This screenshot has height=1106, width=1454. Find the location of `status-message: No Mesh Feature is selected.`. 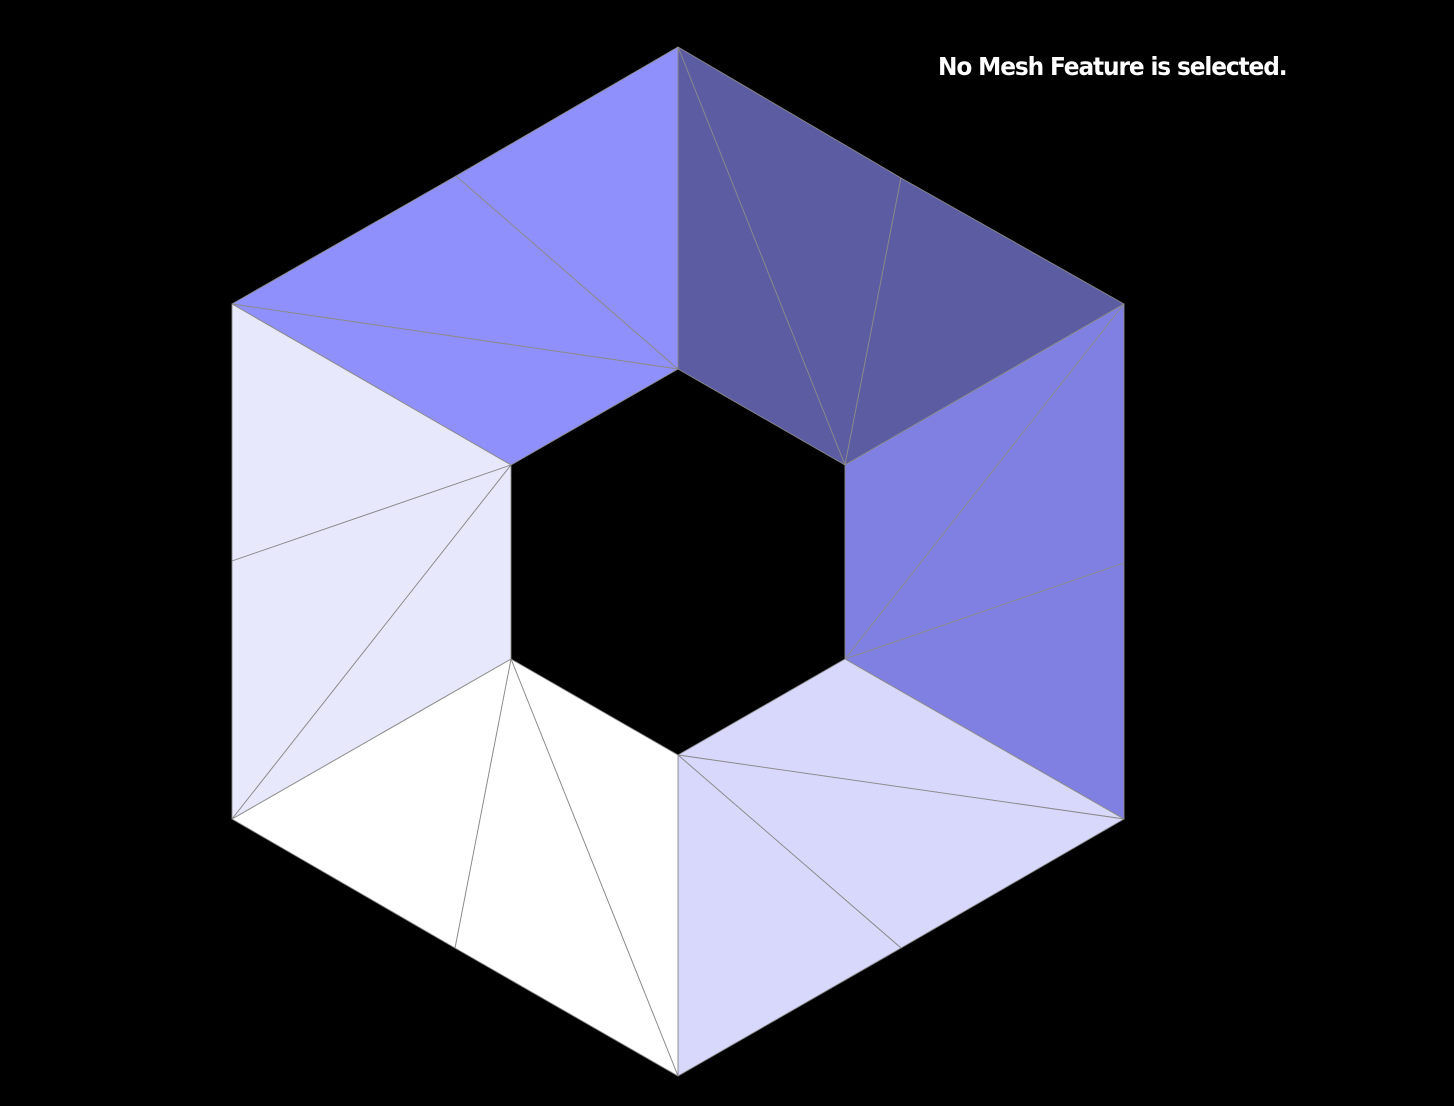

status-message: No Mesh Feature is selected. is located at coordinates (1113, 66).